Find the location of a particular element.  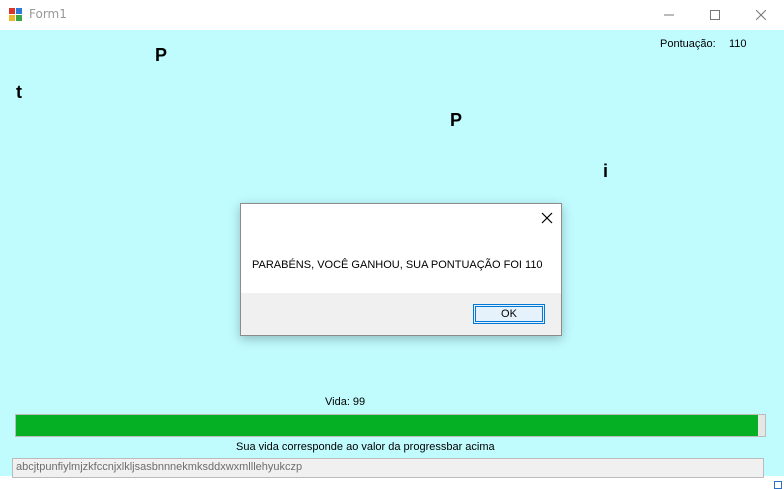

dialog-close-button is located at coordinates (547, 218).